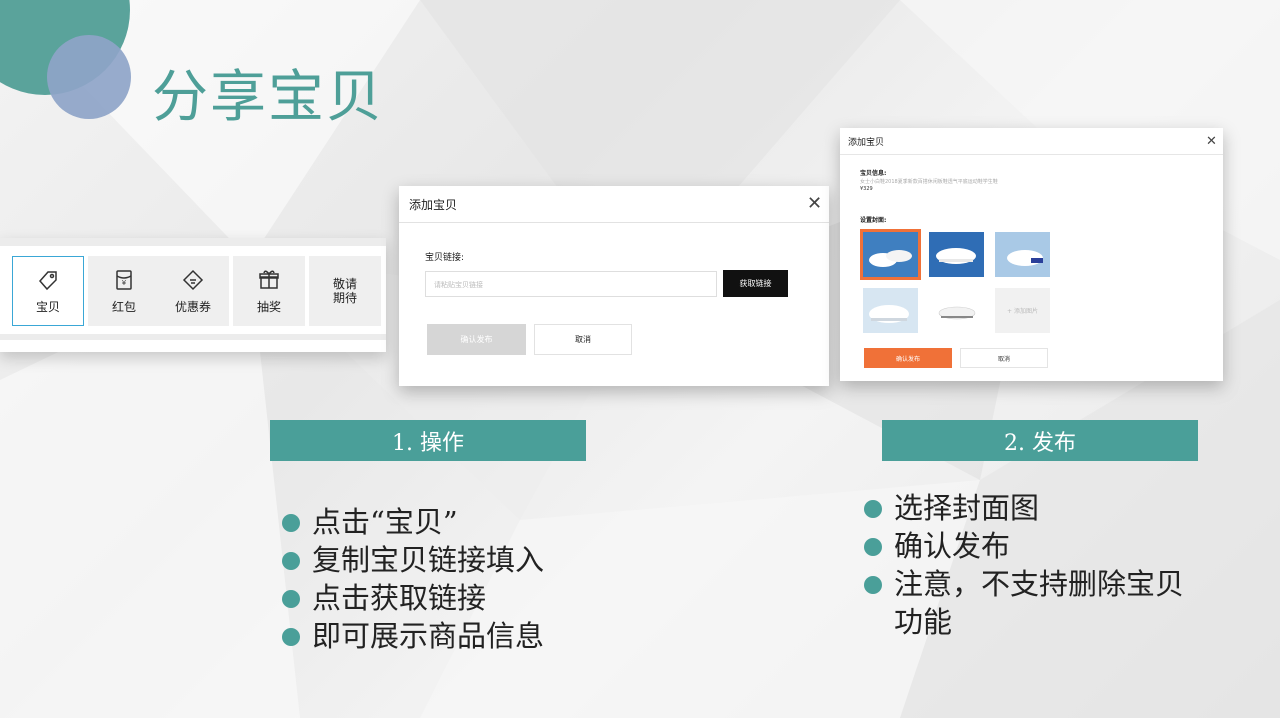 This screenshot has height=718, width=1280. I want to click on product-link-label: 宝贝链接:, so click(445, 258).